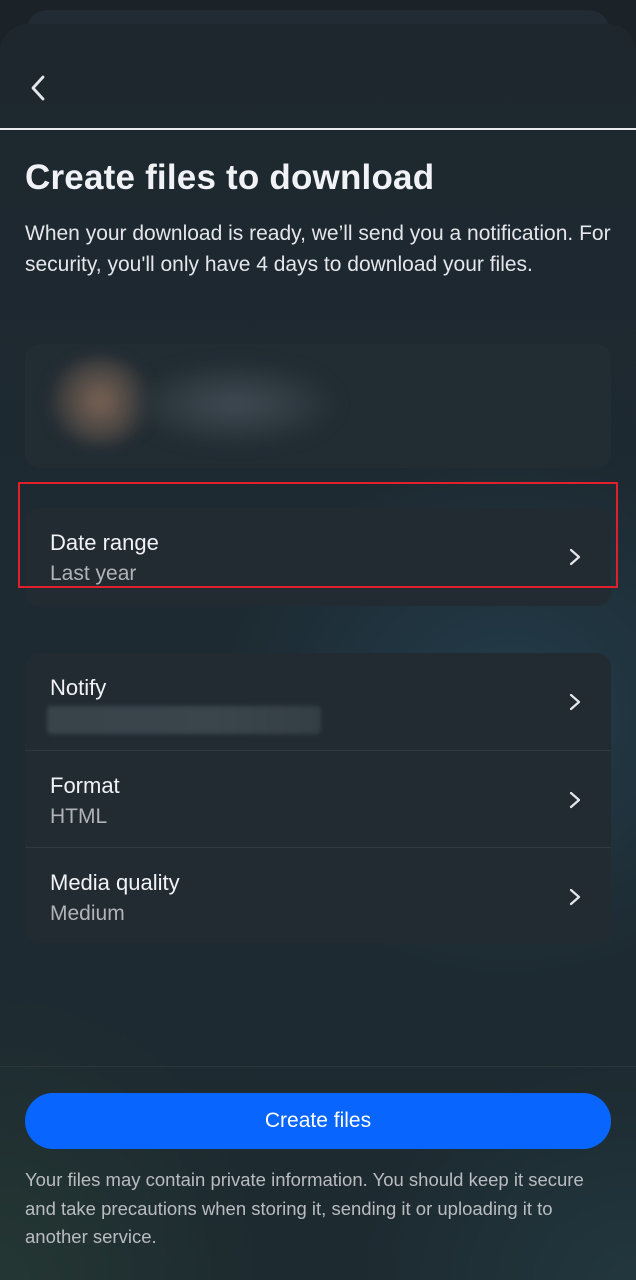 Image resolution: width=636 pixels, height=1280 pixels. I want to click on format-label: Format, so click(85, 785).